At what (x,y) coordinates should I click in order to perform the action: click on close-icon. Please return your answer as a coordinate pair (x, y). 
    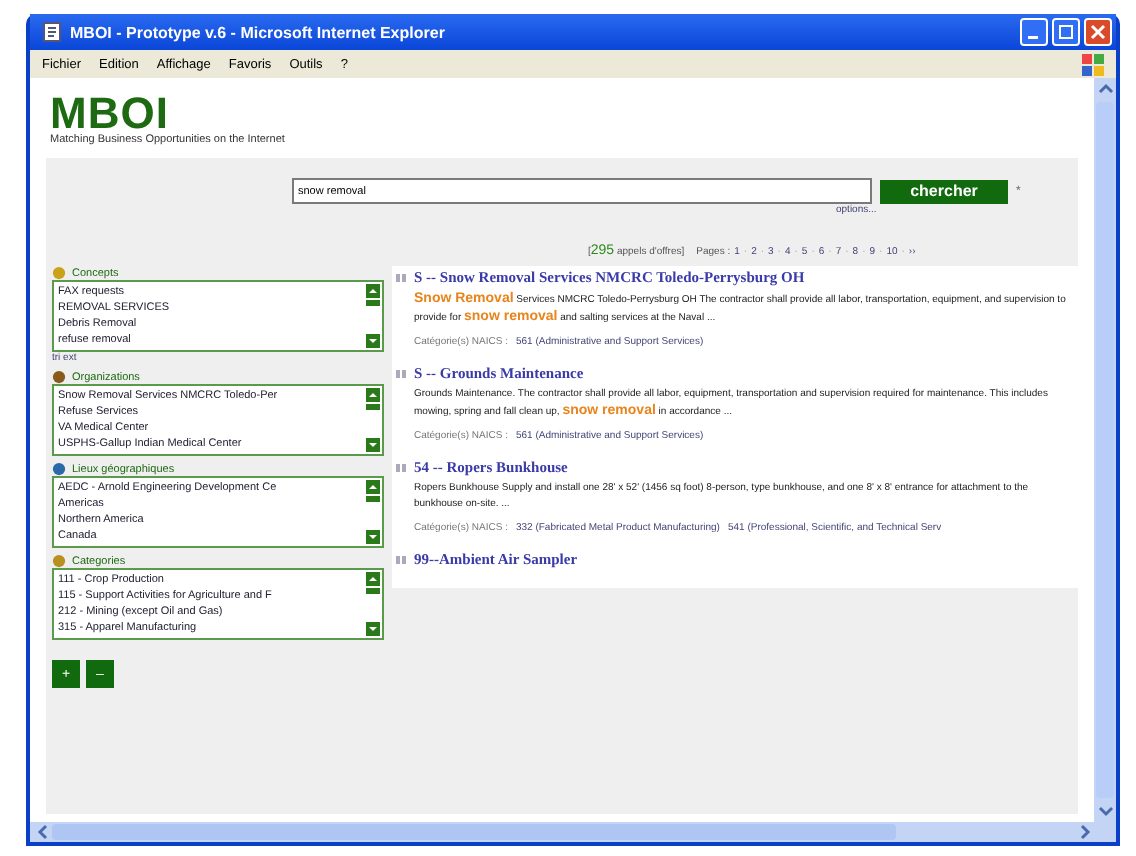
    Looking at the image, I should click on (1098, 32).